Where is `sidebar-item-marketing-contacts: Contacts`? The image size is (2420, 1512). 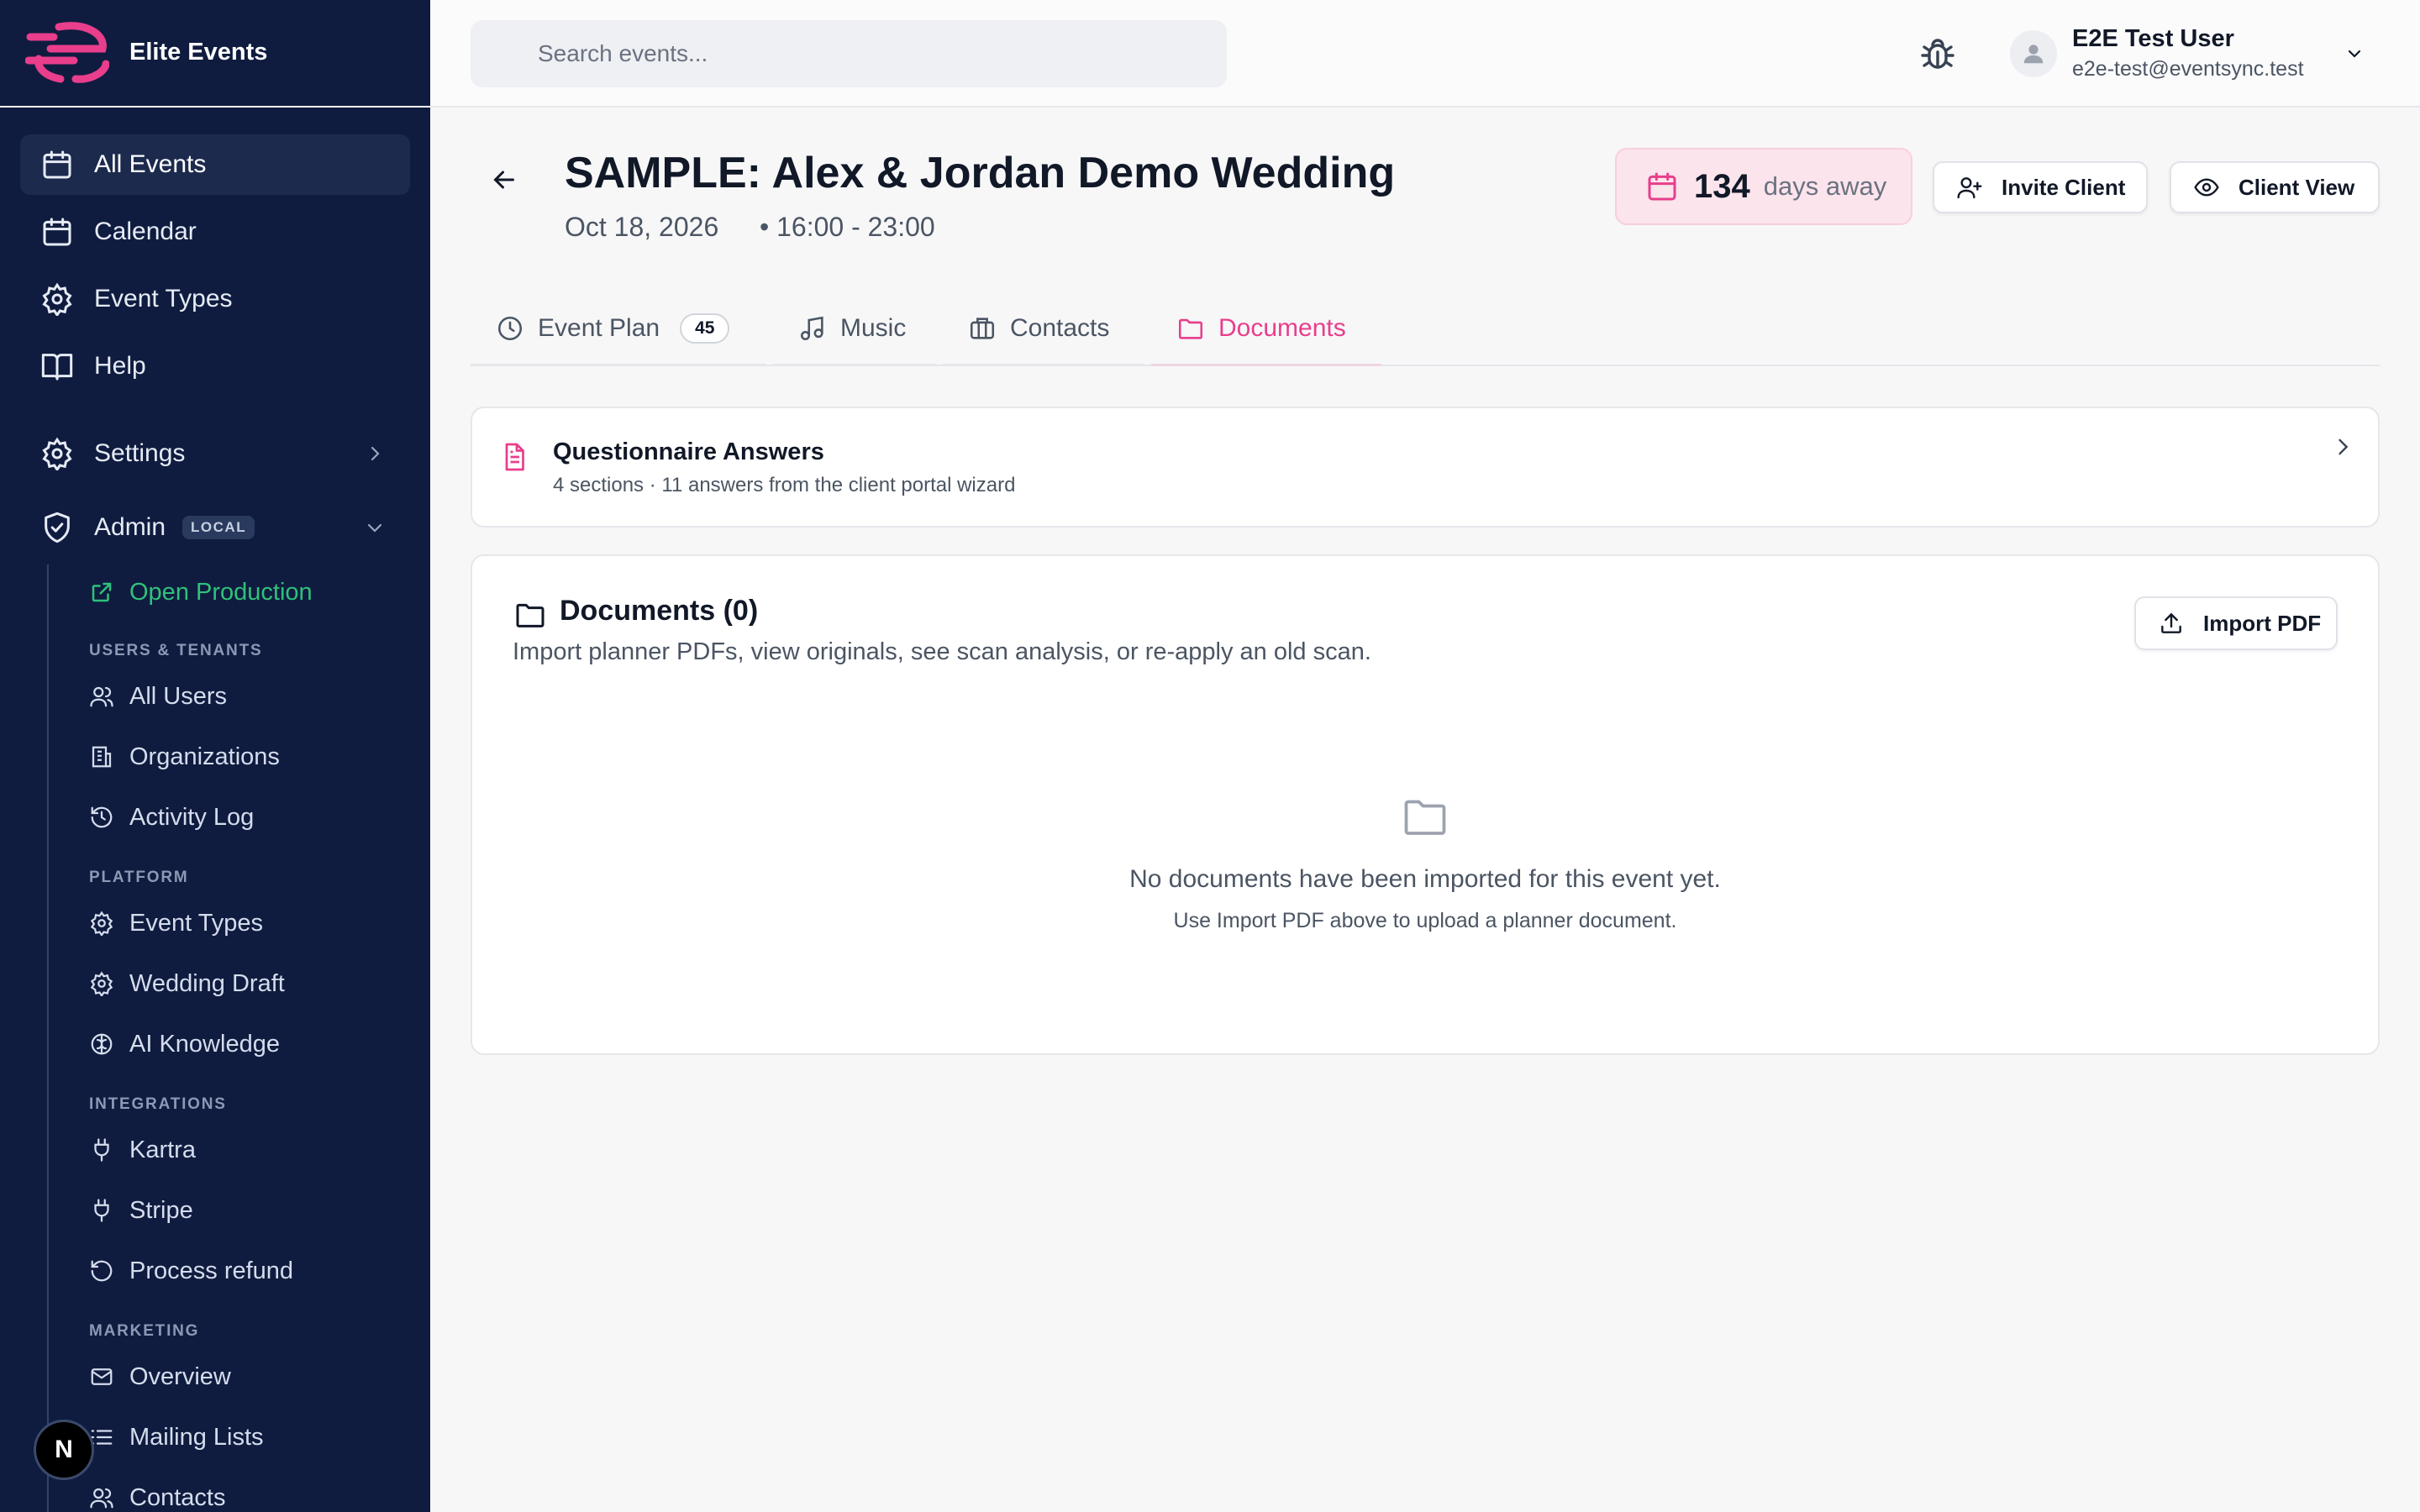
sidebar-item-marketing-contacts: Contacts is located at coordinates (157, 1494).